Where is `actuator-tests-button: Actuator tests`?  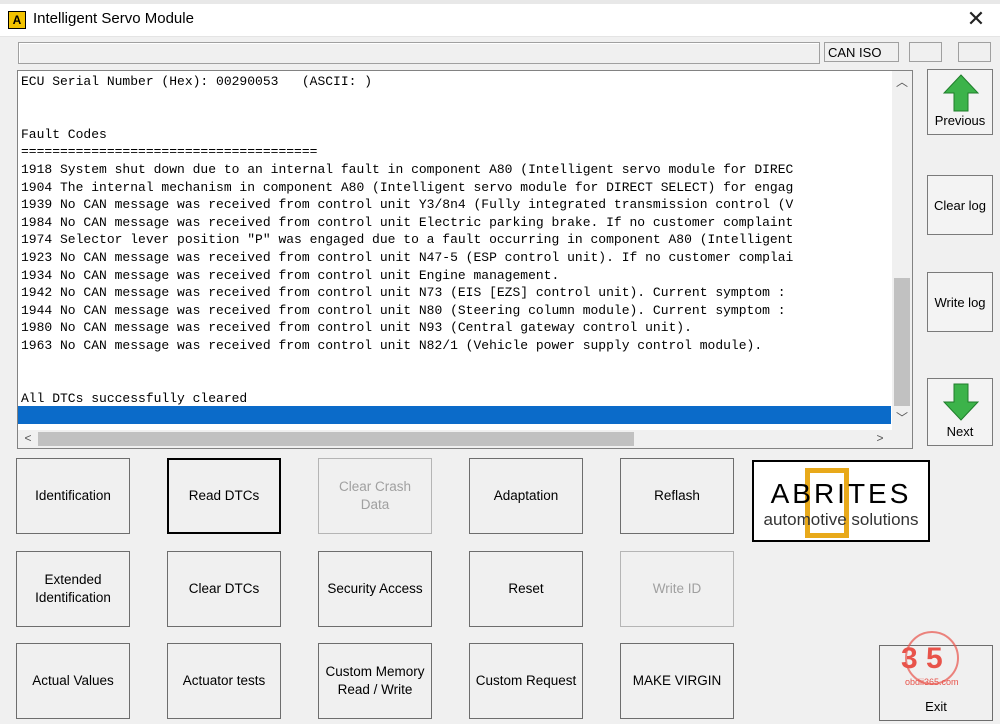 actuator-tests-button: Actuator tests is located at coordinates (224, 681).